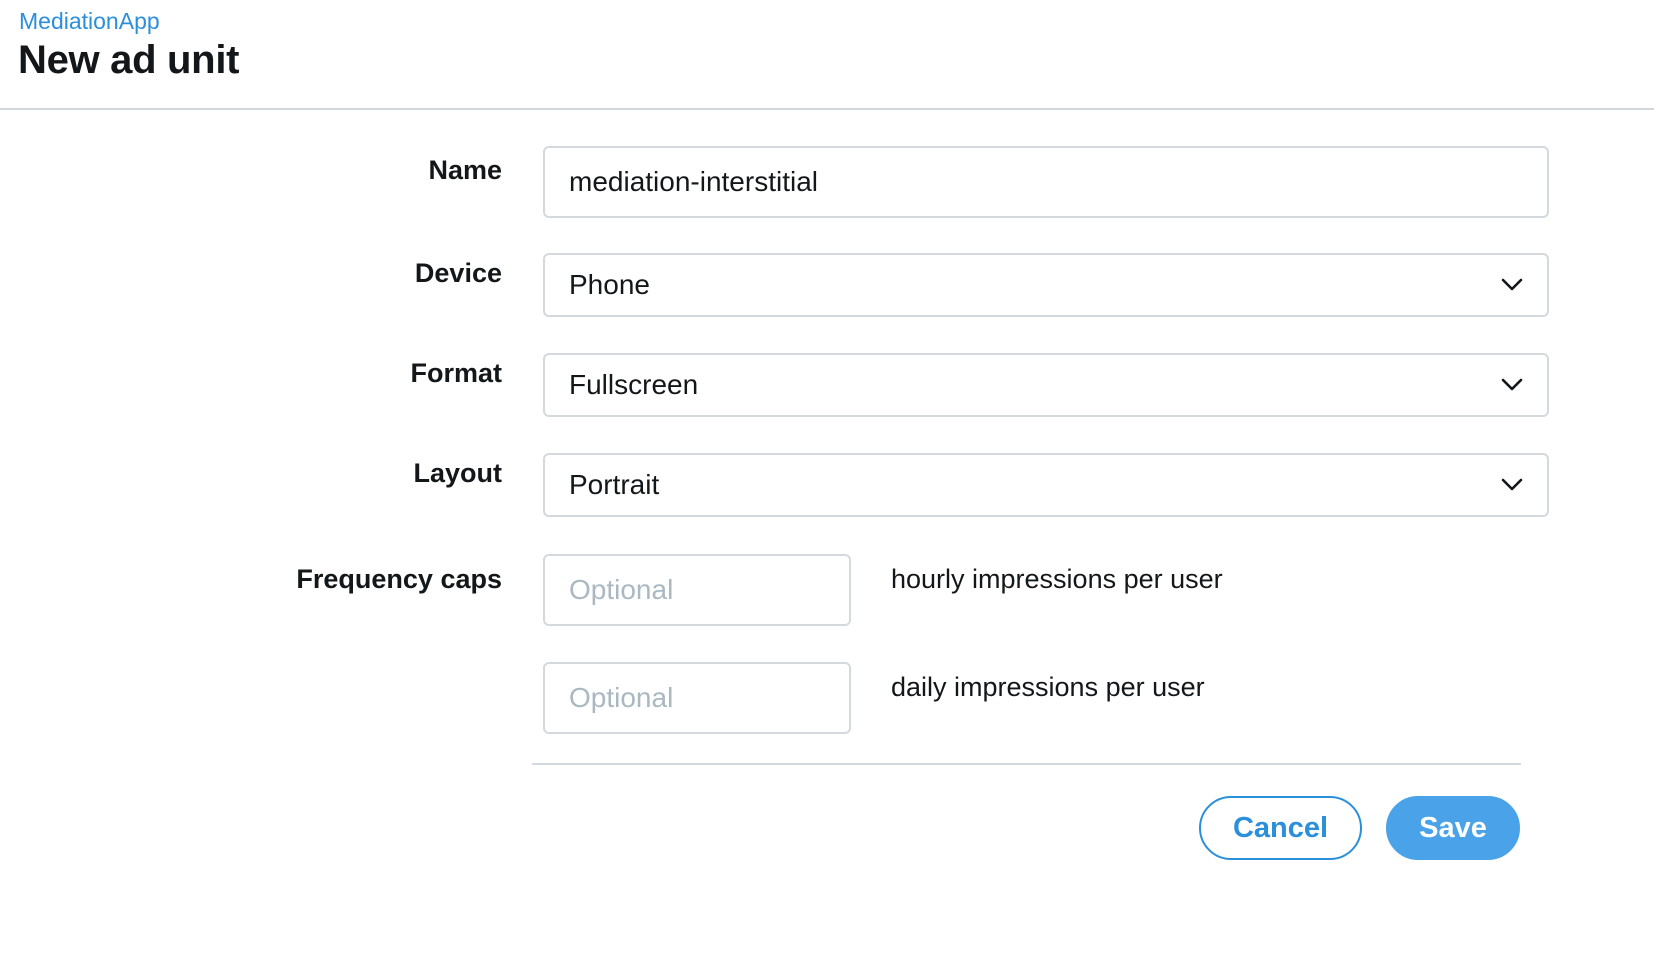  Describe the element at coordinates (457, 473) in the screenshot. I see `layout-label: Layout` at that location.